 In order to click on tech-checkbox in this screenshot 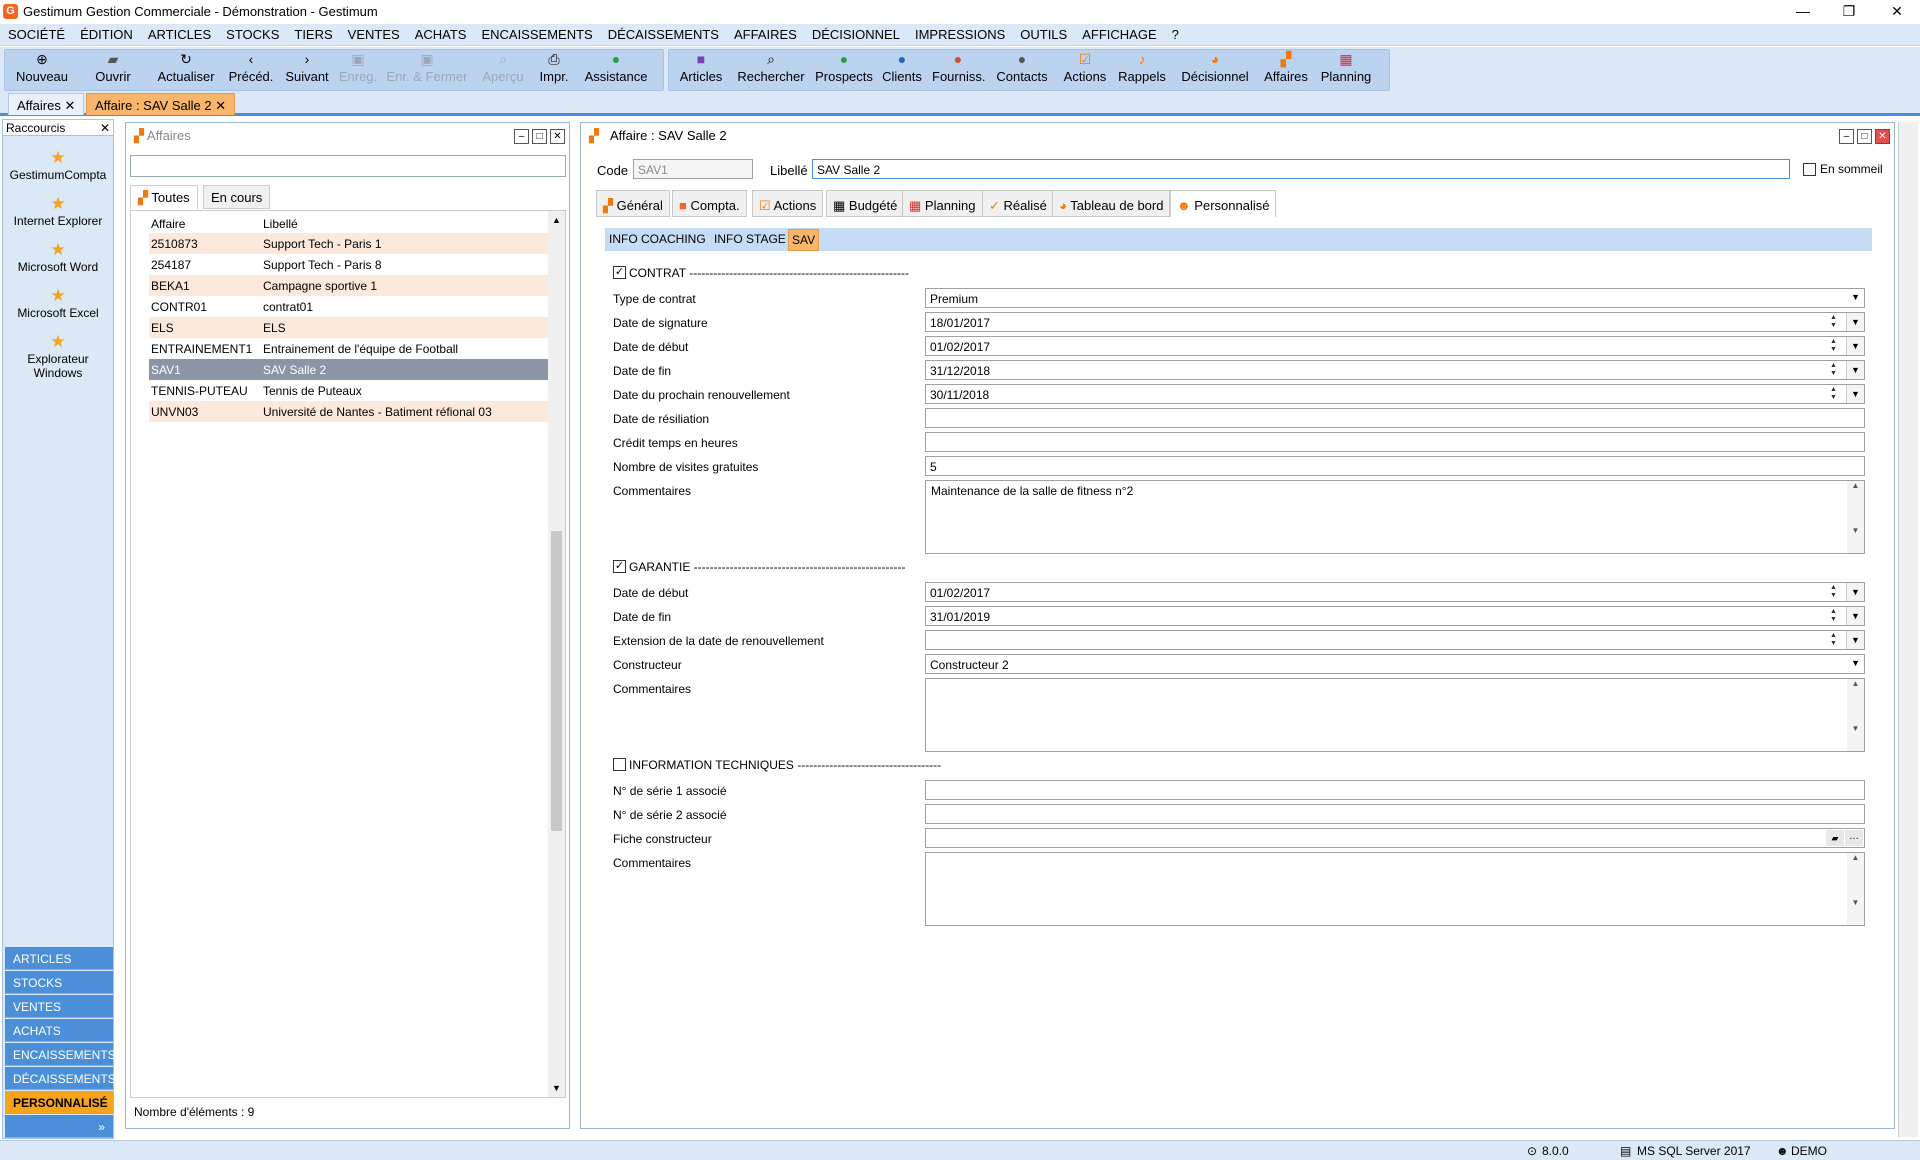, I will do `click(619, 764)`.